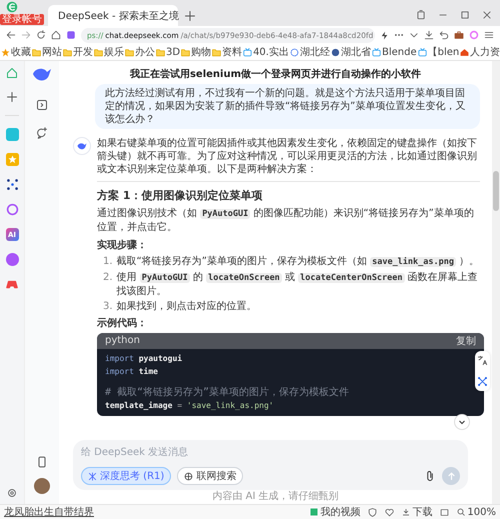 This screenshot has height=519, width=500. I want to click on ring-app-icon, so click(12, 209).